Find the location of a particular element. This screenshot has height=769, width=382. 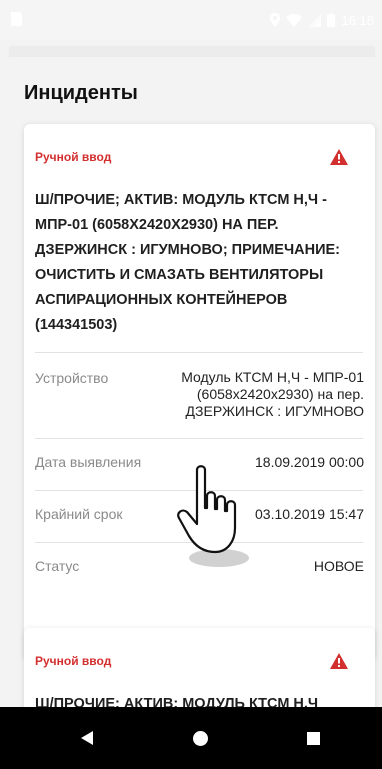

battery-icon is located at coordinates (331, 20).